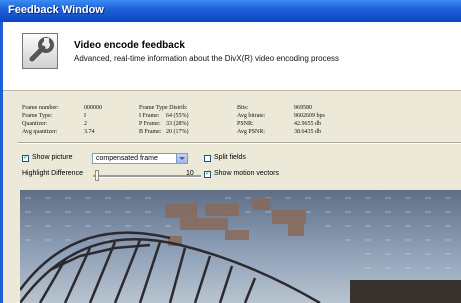 The width and height of the screenshot is (461, 303). I want to click on picture-mode-value: compensated frame, so click(127, 158).